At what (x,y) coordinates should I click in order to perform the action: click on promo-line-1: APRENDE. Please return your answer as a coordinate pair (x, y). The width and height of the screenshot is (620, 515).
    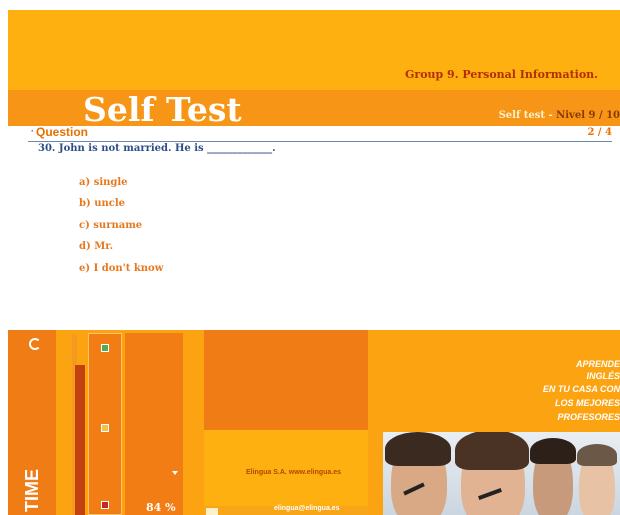
    Looking at the image, I should click on (597, 364).